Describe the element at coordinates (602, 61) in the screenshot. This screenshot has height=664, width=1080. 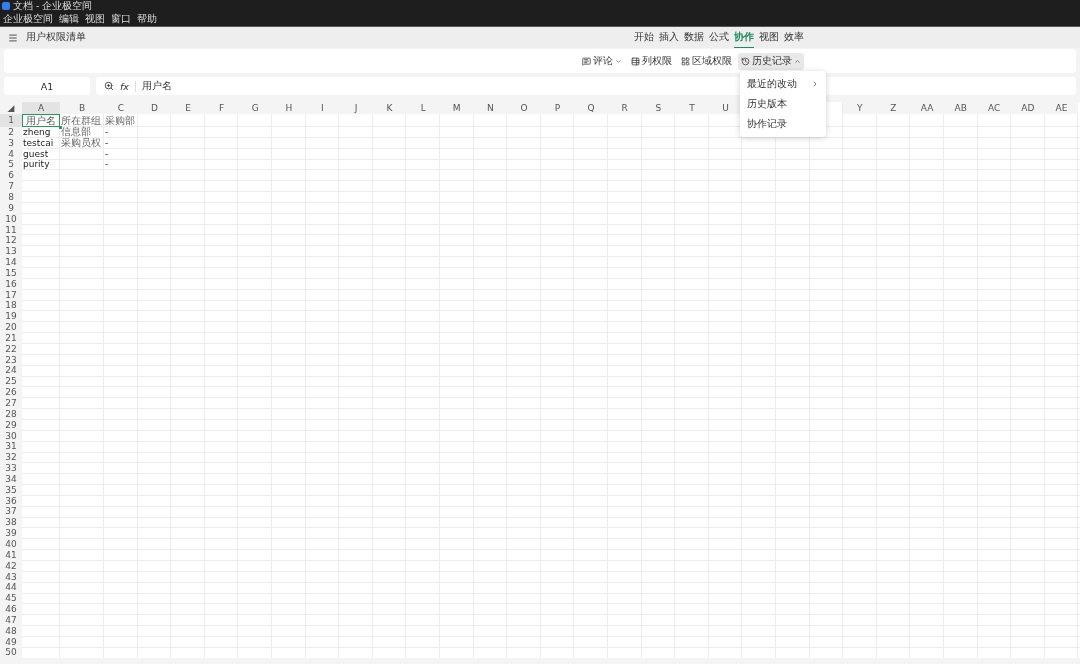
I see `toolbar-button: 评论` at that location.